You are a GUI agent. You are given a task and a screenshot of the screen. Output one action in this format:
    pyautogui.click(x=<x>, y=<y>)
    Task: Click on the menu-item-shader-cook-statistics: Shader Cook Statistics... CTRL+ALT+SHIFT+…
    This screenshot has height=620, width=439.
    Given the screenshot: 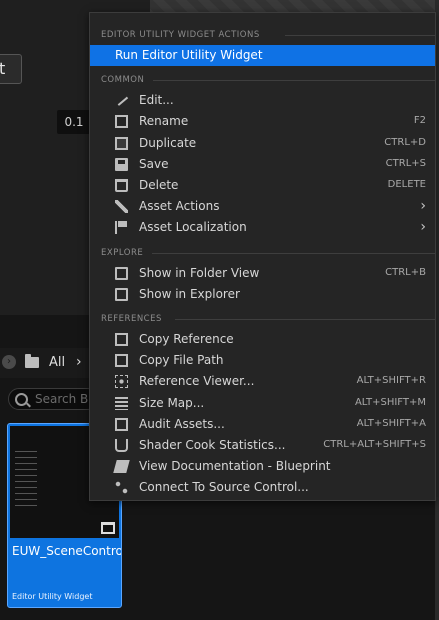 What is the action you would take?
    pyautogui.click(x=262, y=445)
    